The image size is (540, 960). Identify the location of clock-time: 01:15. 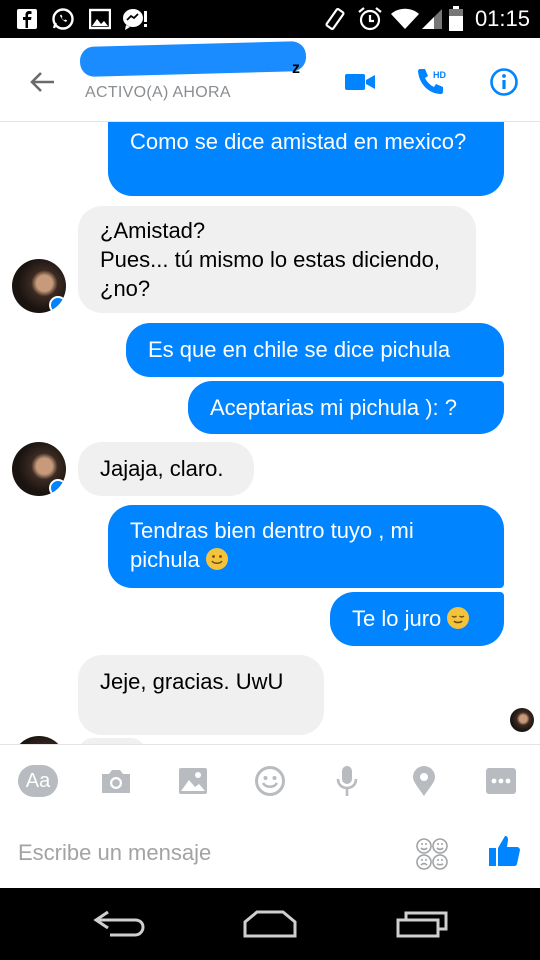
(502, 18).